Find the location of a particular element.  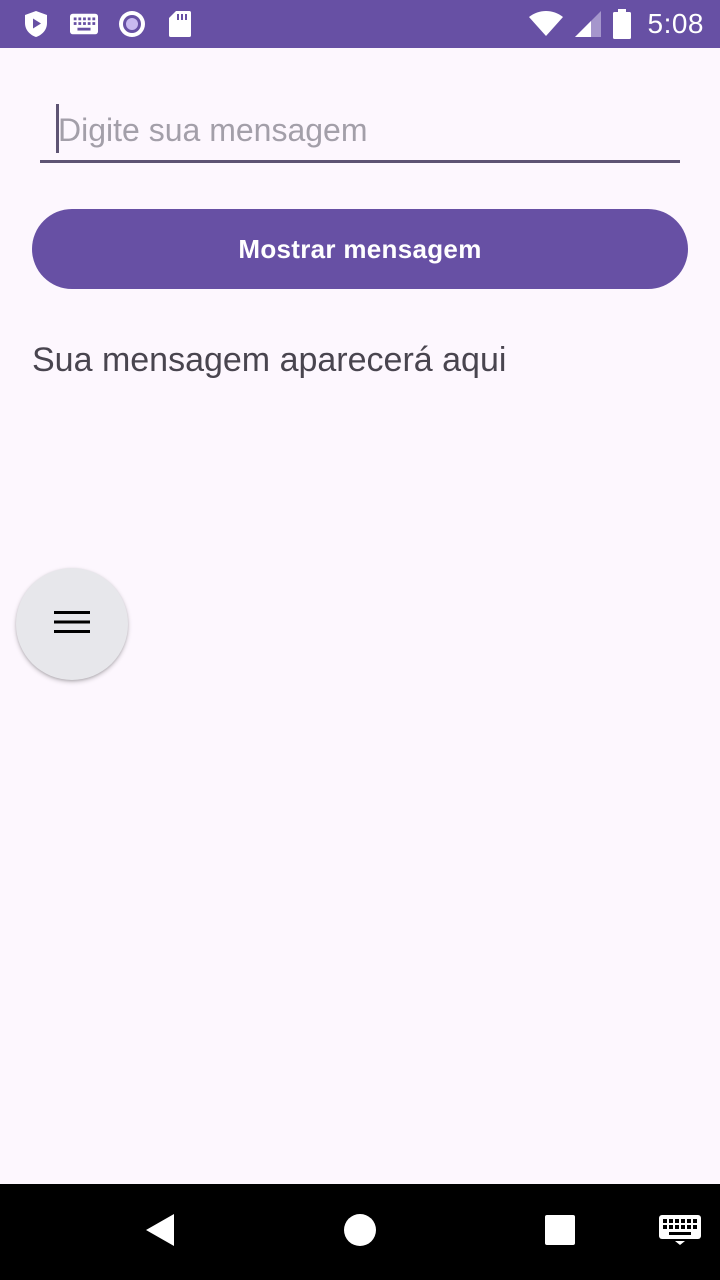

message-output: Sua mensagem aparecerá aqui is located at coordinates (269, 360).